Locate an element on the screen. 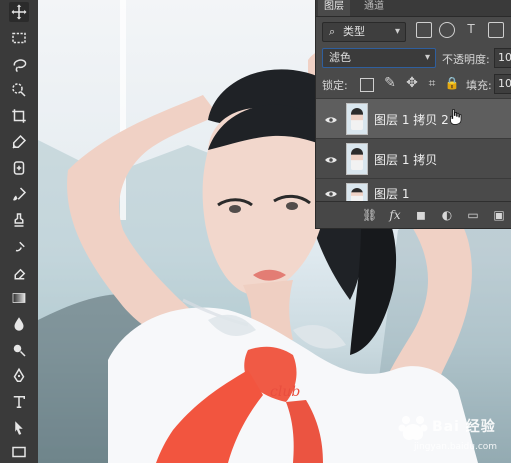 The width and height of the screenshot is (511, 463). filter-kind-value: 类型 is located at coordinates (354, 31).